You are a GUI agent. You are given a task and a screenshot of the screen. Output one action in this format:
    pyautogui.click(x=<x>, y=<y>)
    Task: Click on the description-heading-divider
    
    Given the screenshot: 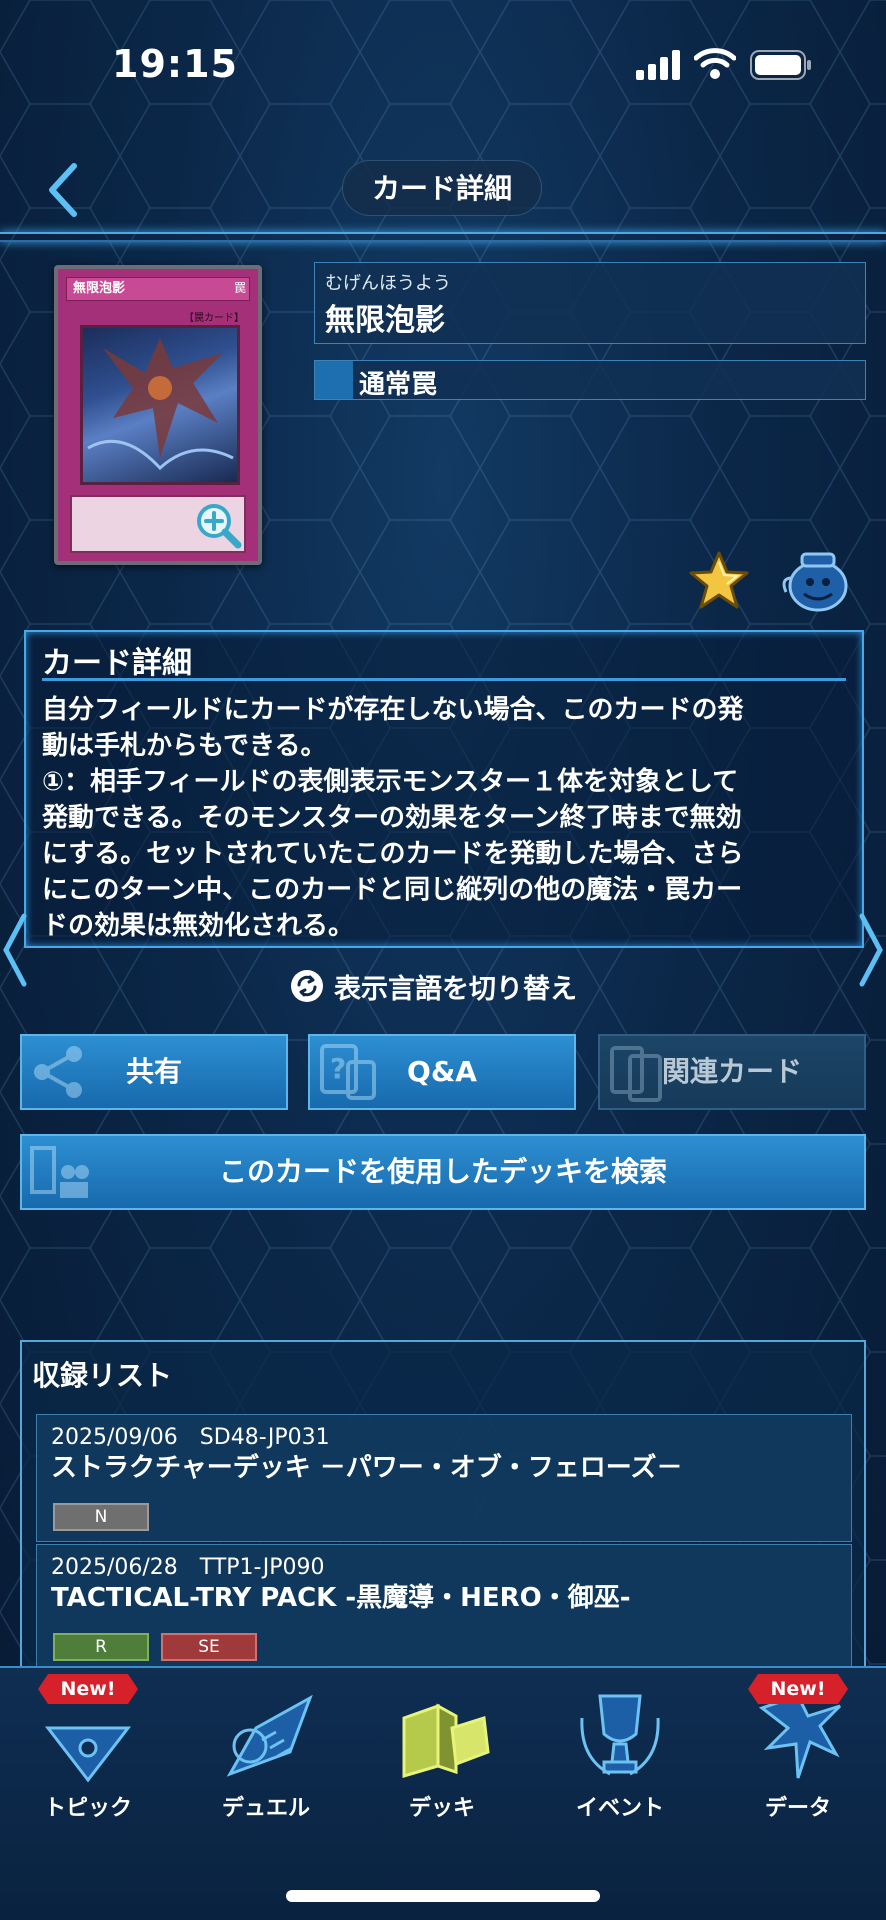 What is the action you would take?
    pyautogui.click(x=444, y=679)
    